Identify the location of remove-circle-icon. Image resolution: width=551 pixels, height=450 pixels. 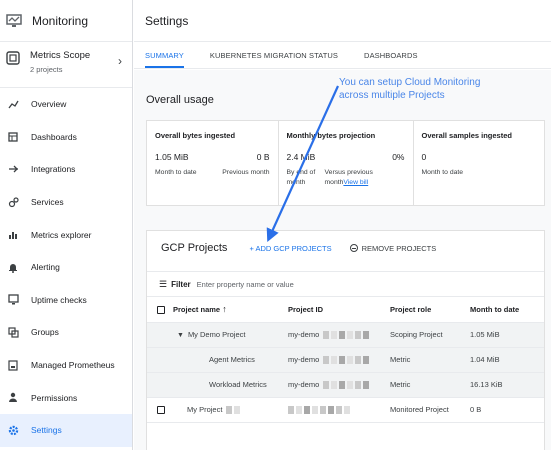
(353, 248).